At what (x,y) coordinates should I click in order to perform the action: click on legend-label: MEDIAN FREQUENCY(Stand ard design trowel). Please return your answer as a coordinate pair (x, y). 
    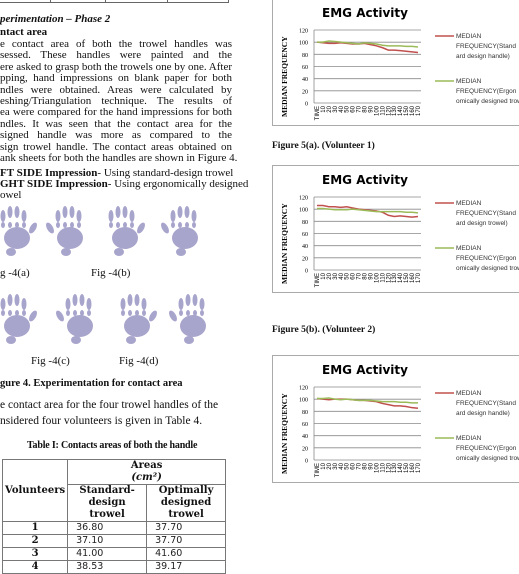
    Looking at the image, I should click on (486, 213).